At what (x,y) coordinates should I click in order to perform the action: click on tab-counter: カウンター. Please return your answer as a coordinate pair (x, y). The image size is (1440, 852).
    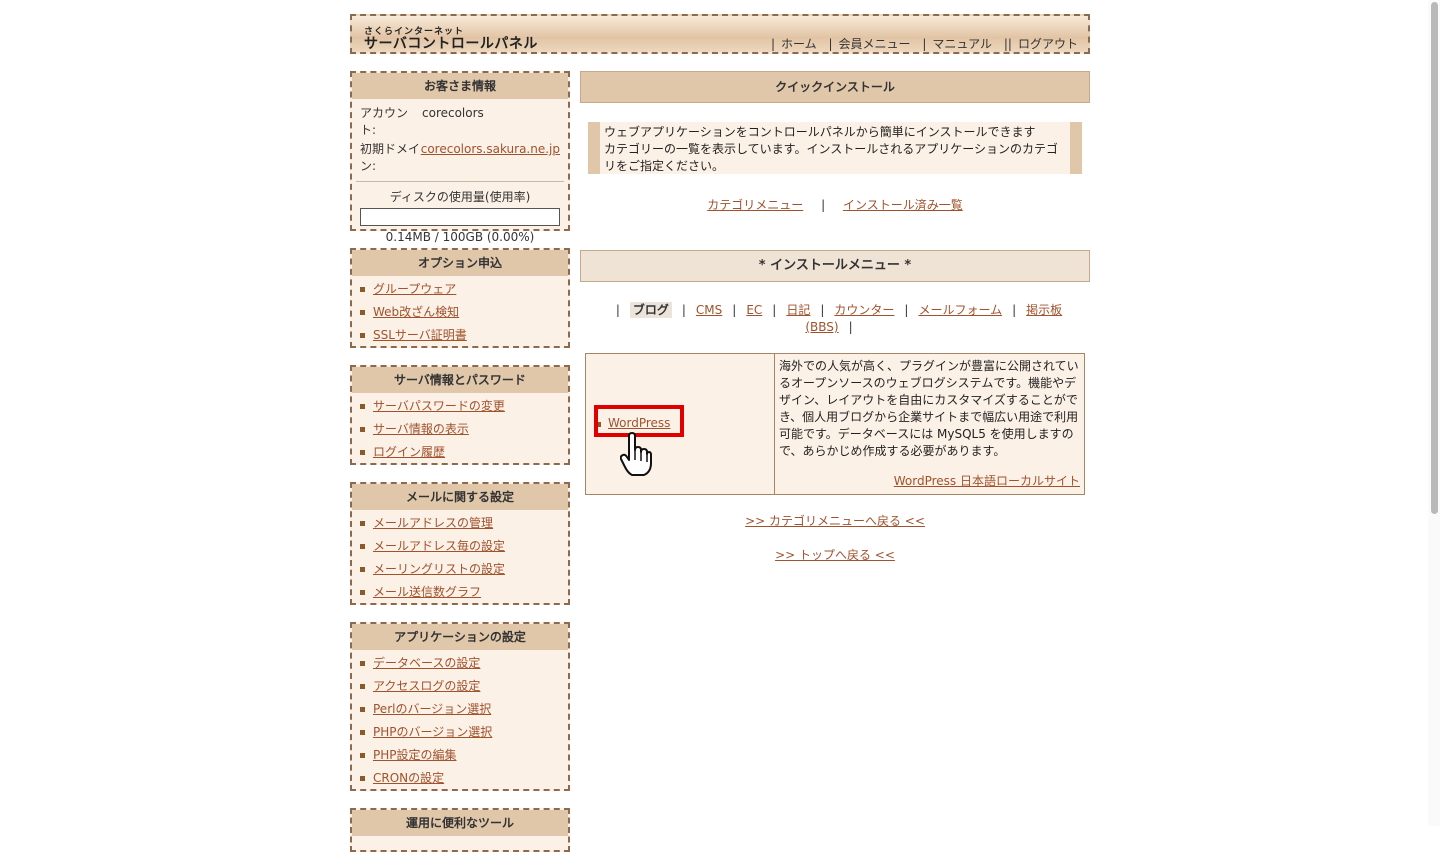
    Looking at the image, I should click on (864, 310).